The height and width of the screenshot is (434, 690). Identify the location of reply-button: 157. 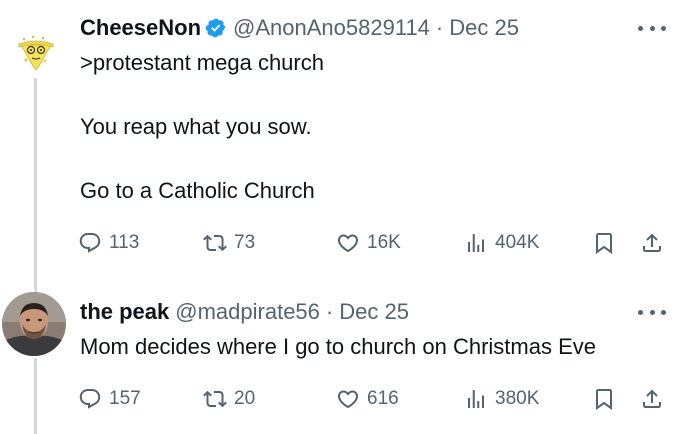
(109, 399).